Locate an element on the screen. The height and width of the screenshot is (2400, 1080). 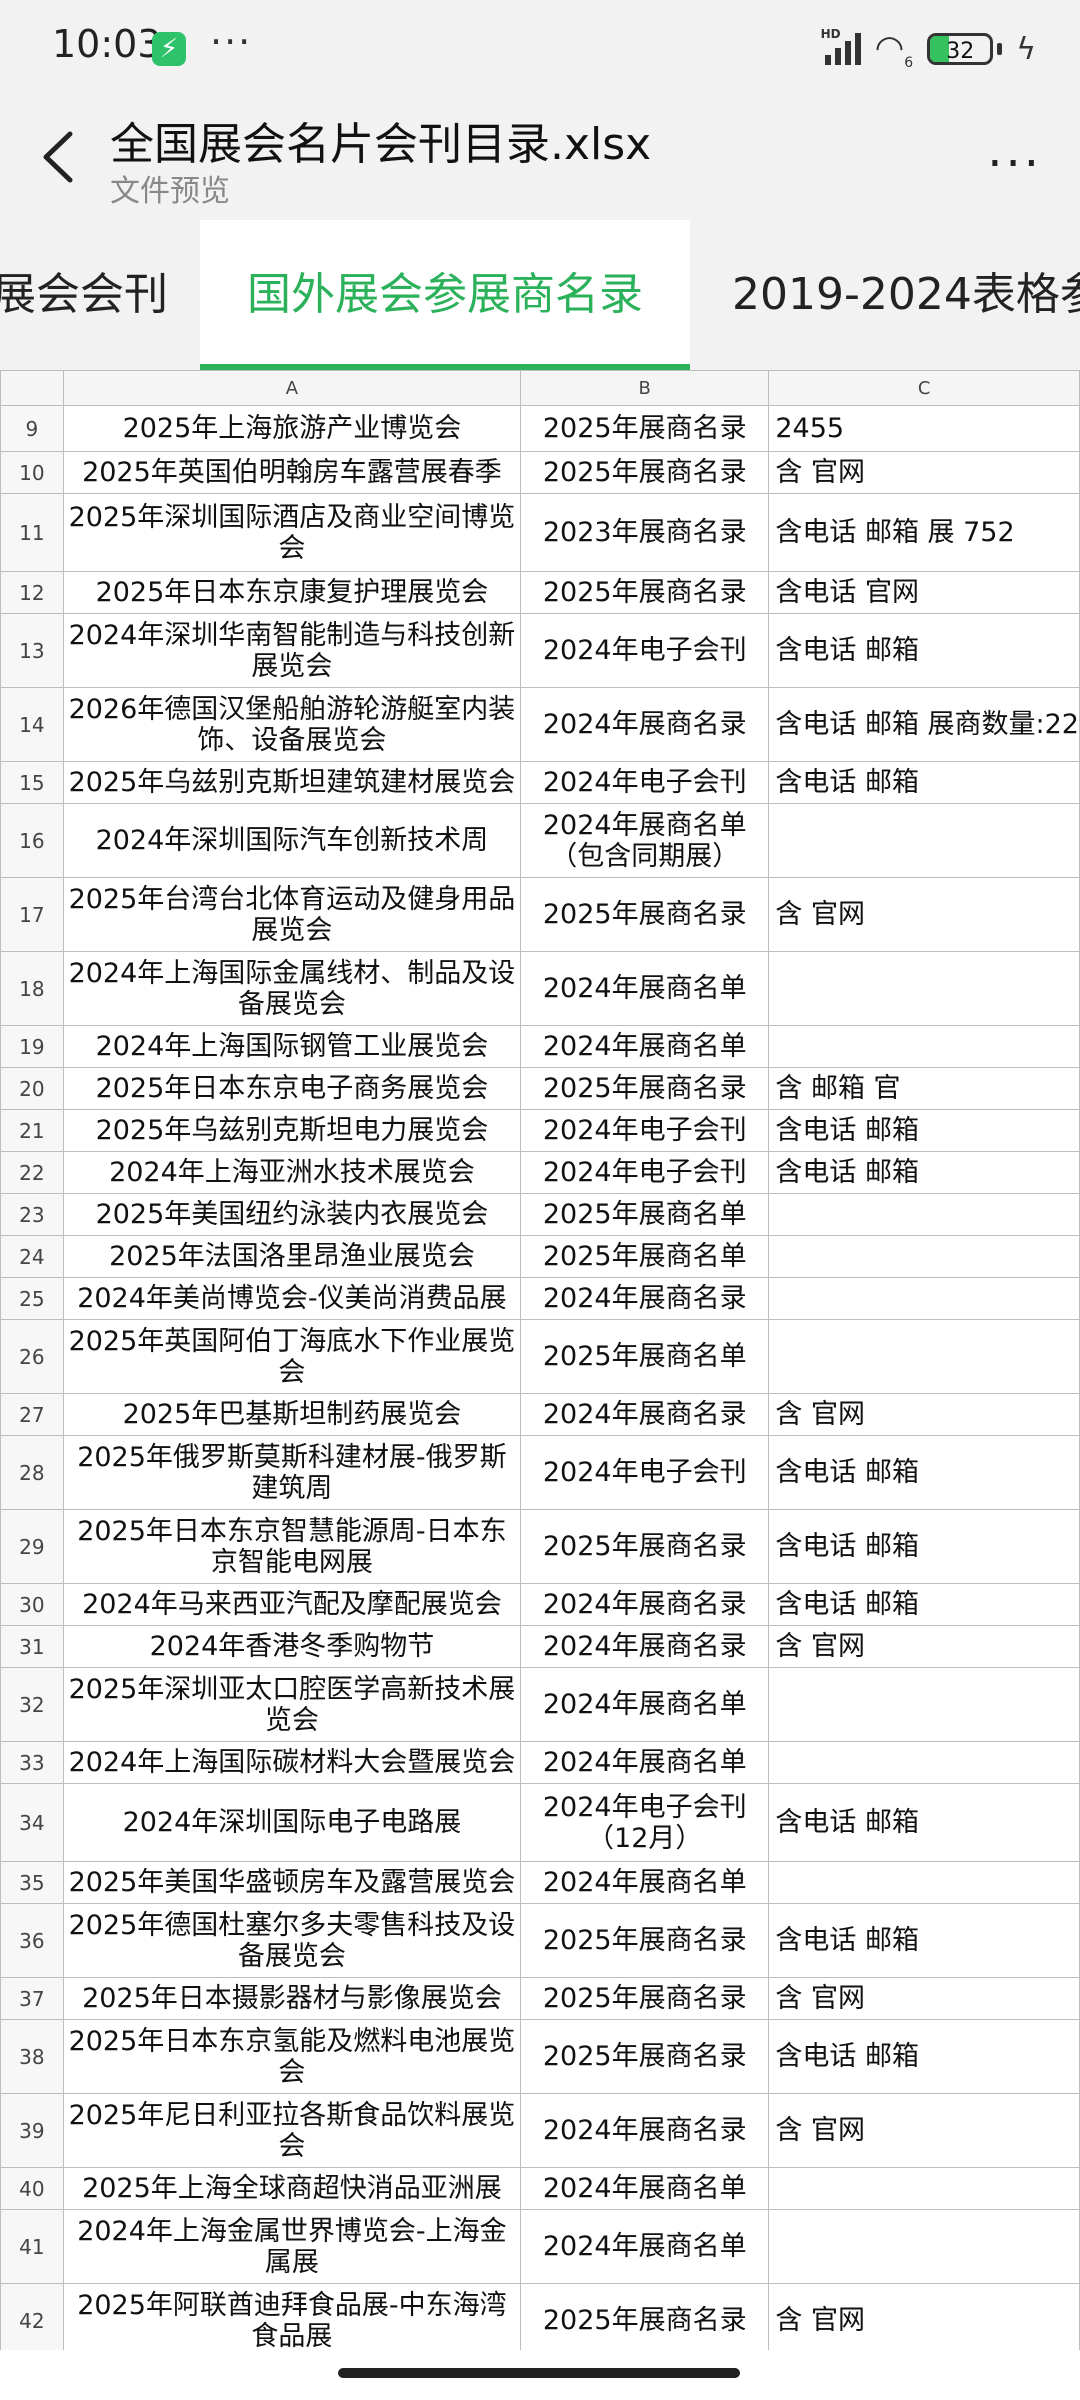
table-row: 38 2025年日本东京氢能及燃料电池展览会 2025年展商名录 含电话 邮箱 is located at coordinates (540, 2056).